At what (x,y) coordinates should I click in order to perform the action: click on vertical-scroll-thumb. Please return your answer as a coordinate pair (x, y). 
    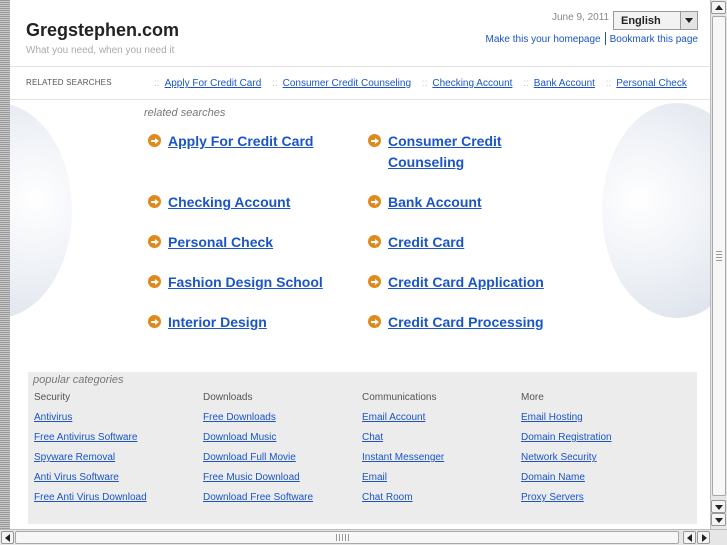
    Looking at the image, I should click on (719, 256).